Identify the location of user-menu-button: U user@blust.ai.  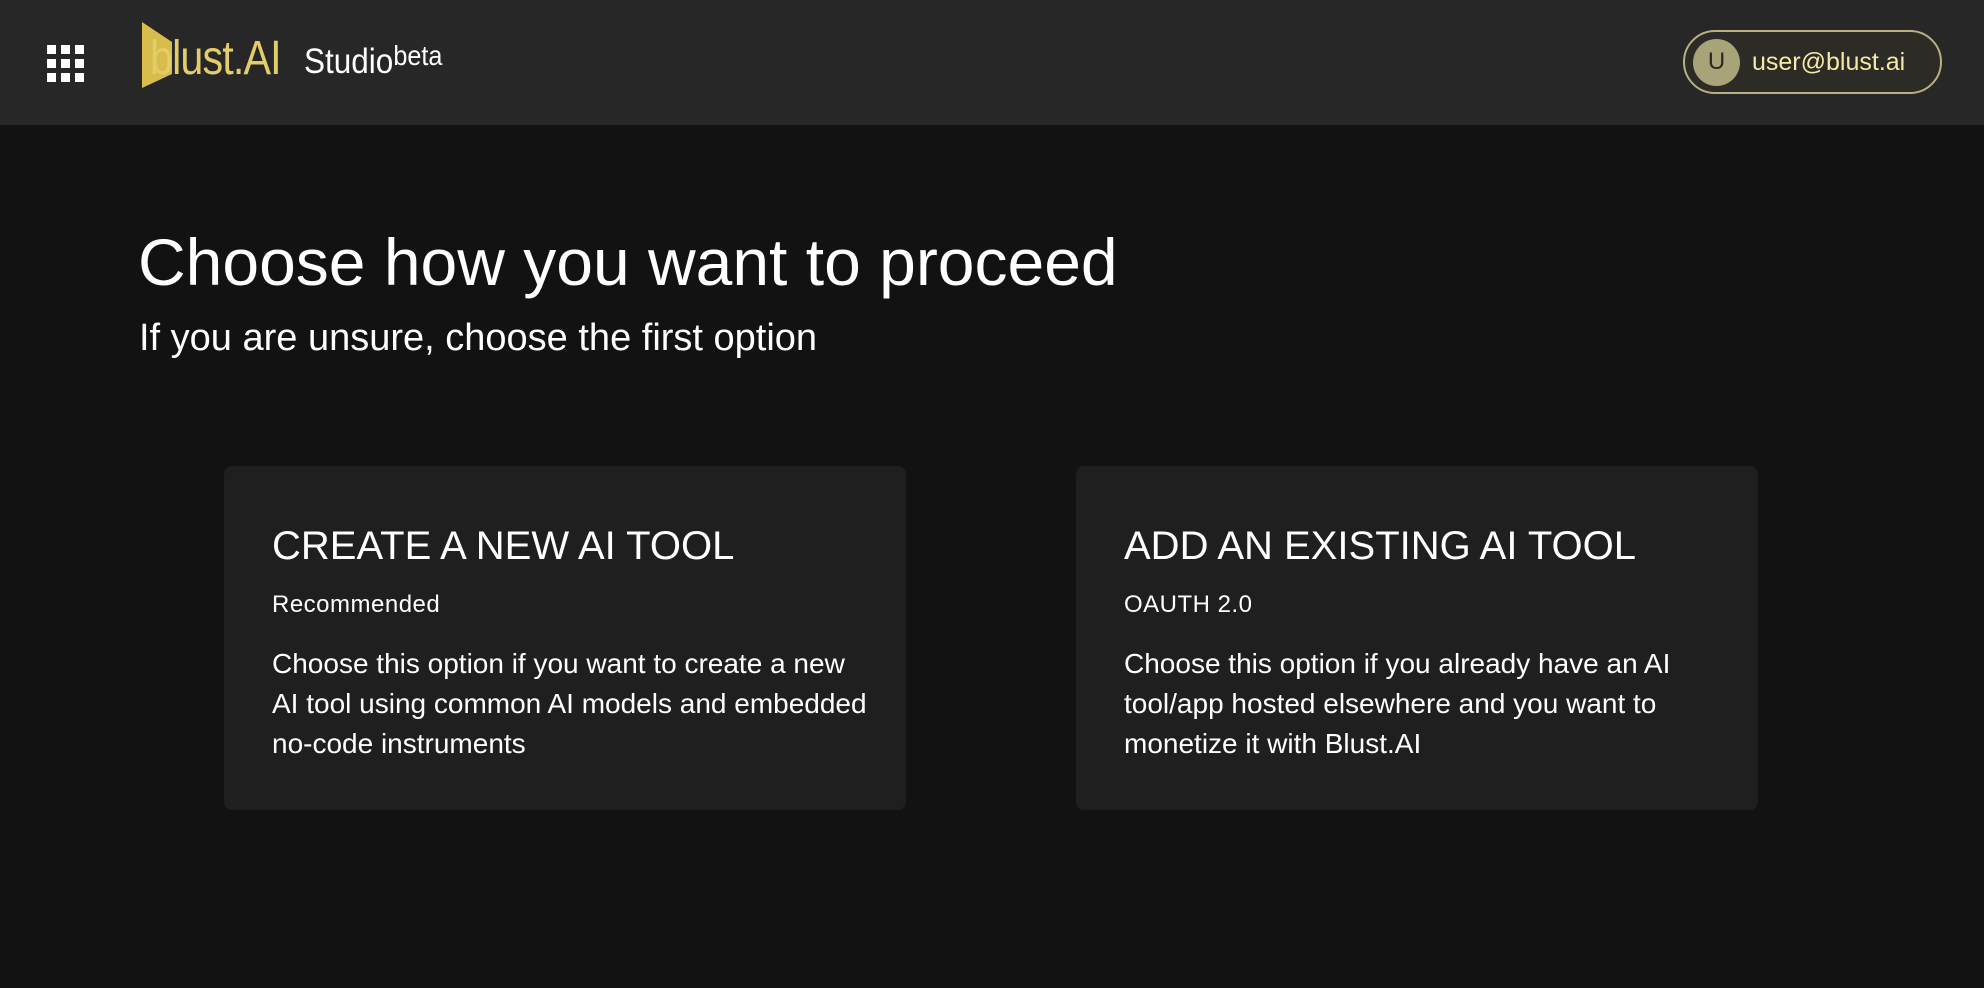
(1812, 62).